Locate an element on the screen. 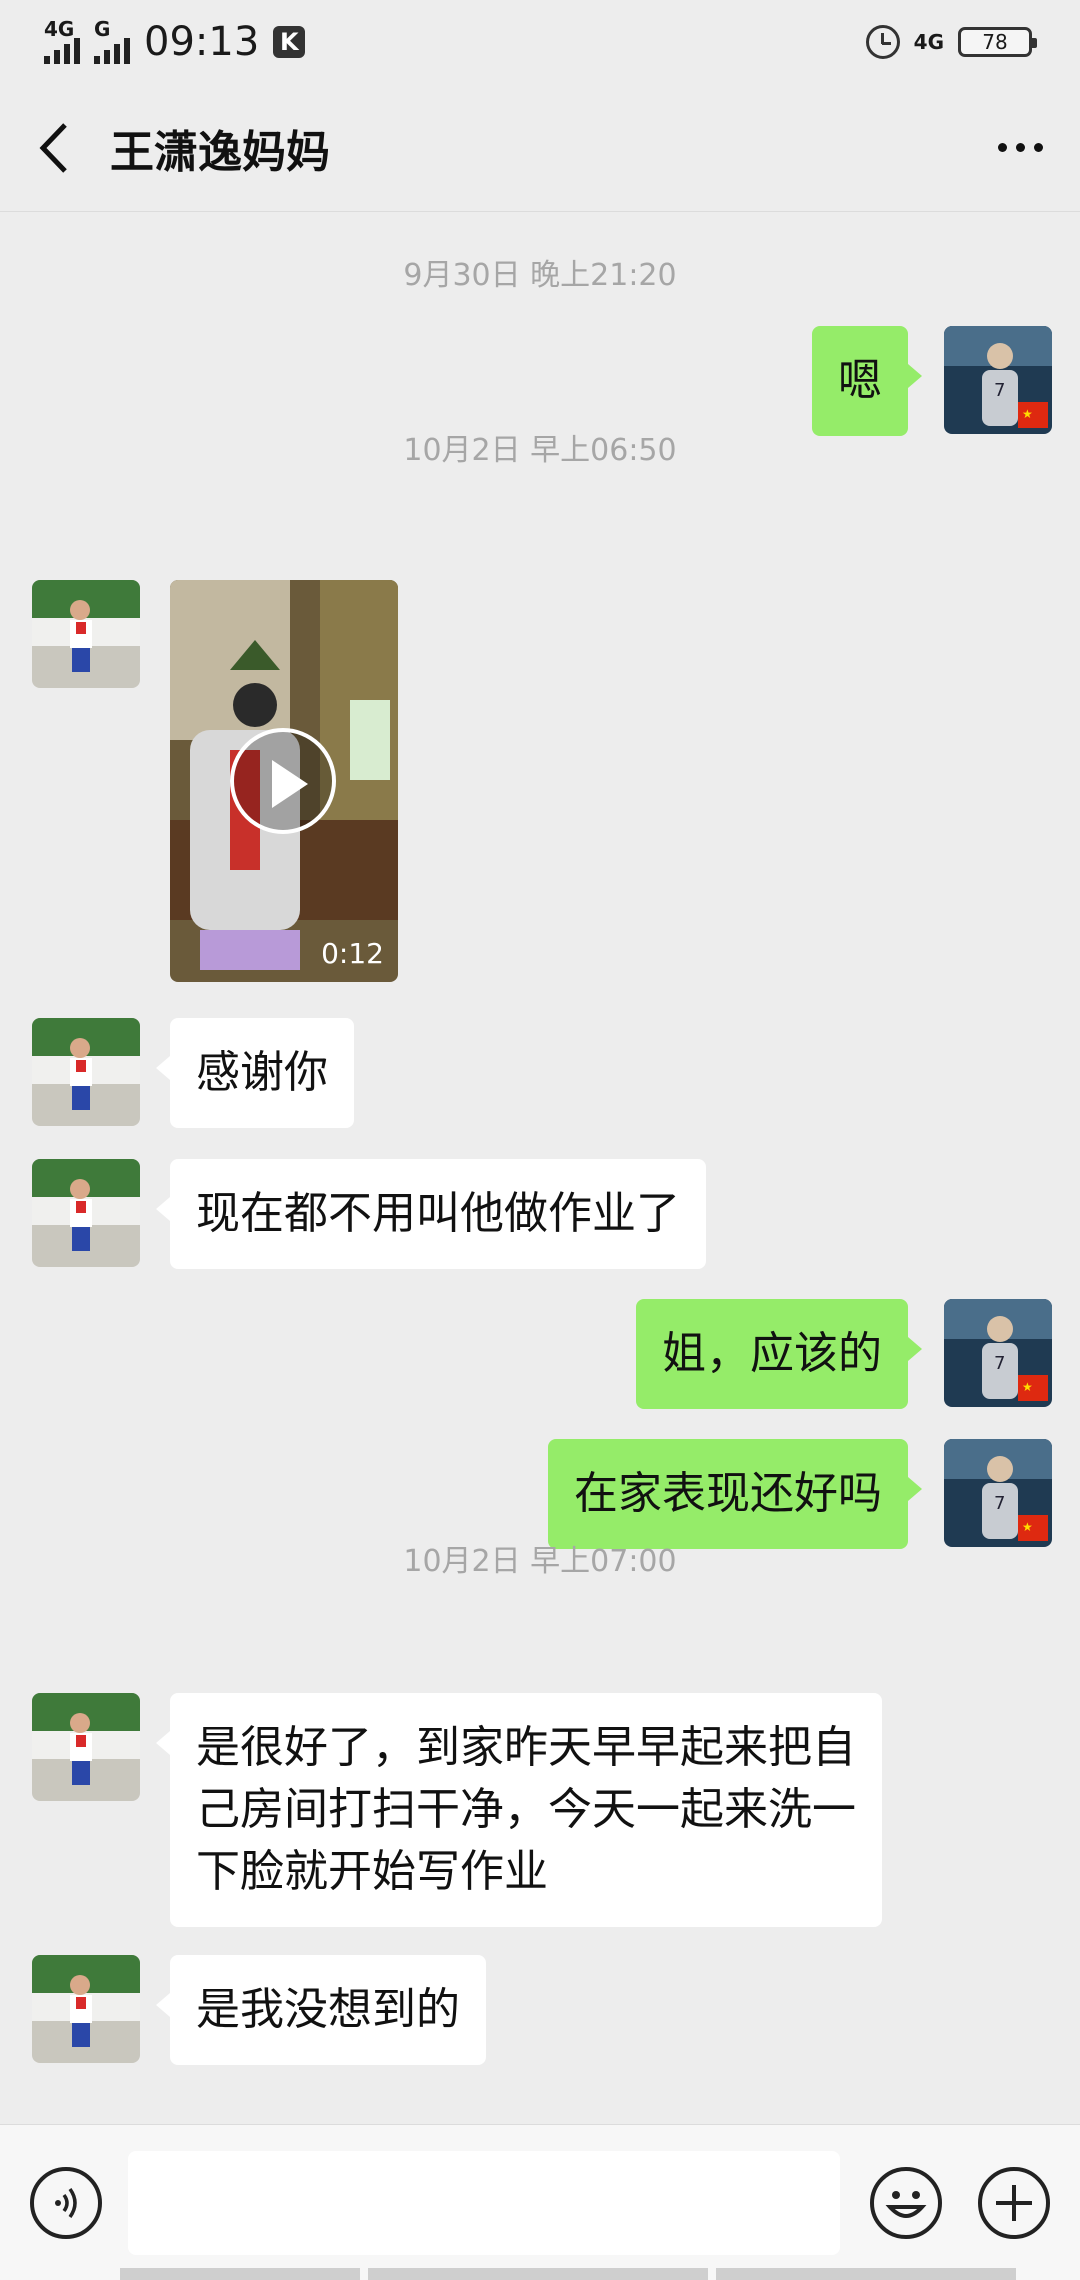  message-input is located at coordinates (484, 2203).